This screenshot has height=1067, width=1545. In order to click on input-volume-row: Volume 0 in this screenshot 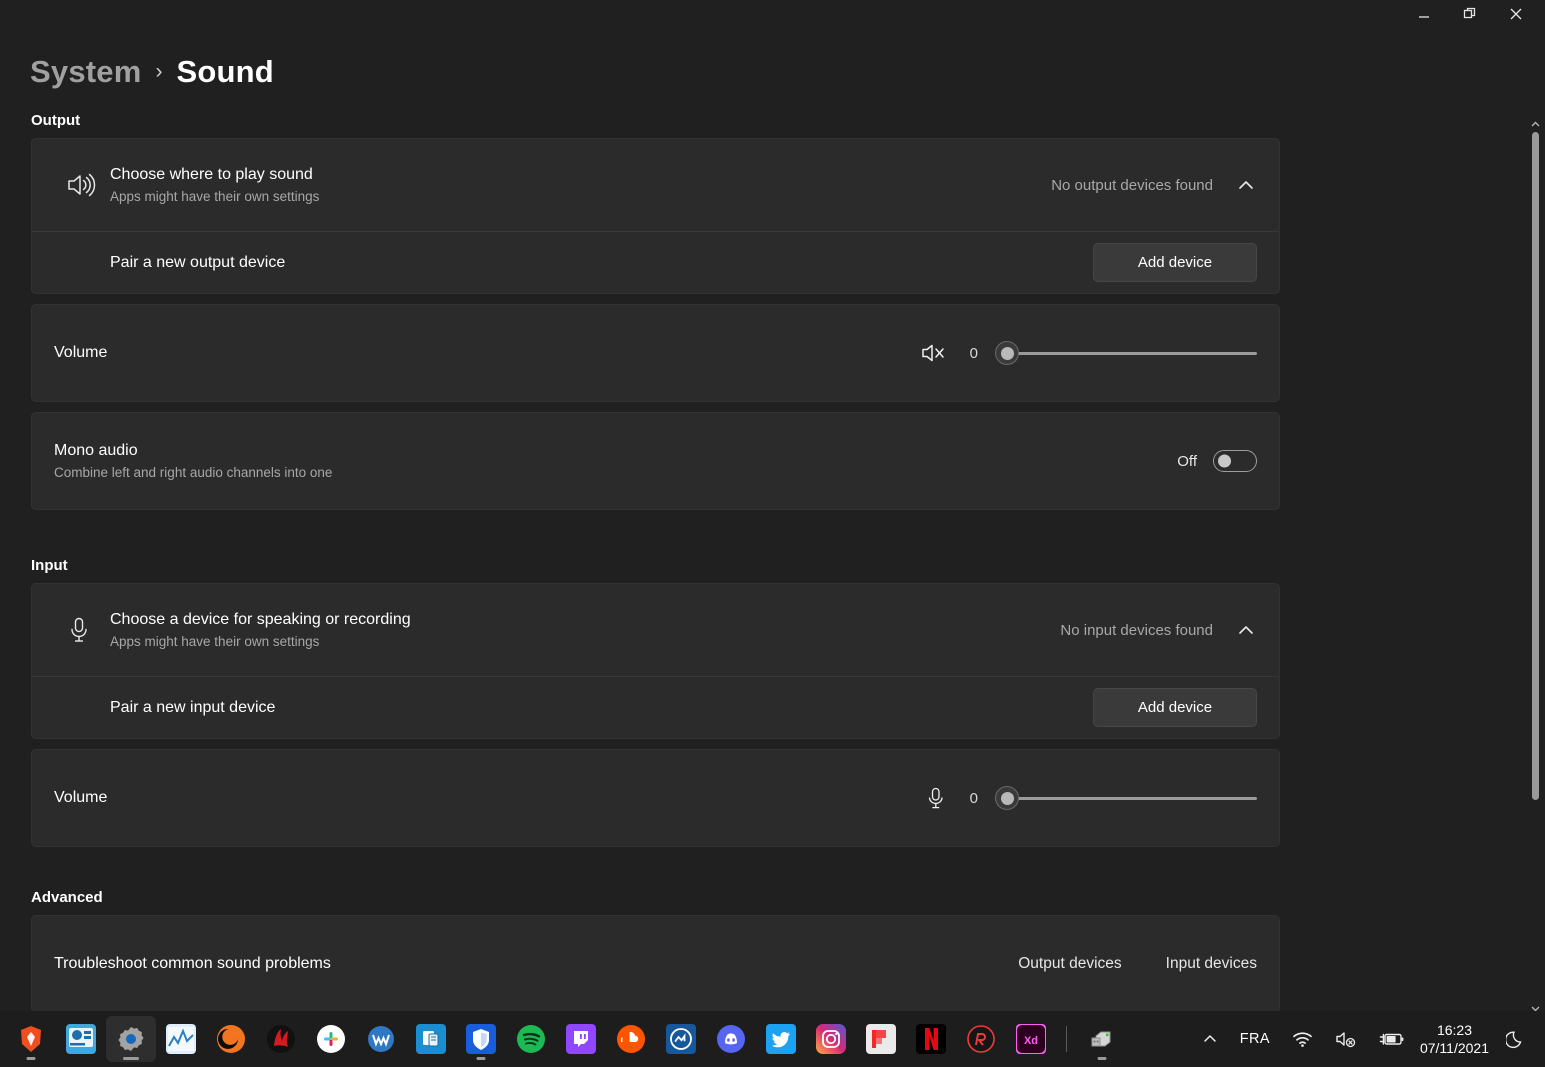, I will do `click(655, 798)`.